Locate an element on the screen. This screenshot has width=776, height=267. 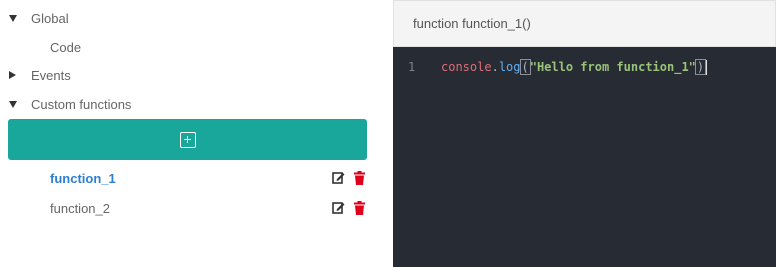
tree-node-events: Events is located at coordinates (40, 75).